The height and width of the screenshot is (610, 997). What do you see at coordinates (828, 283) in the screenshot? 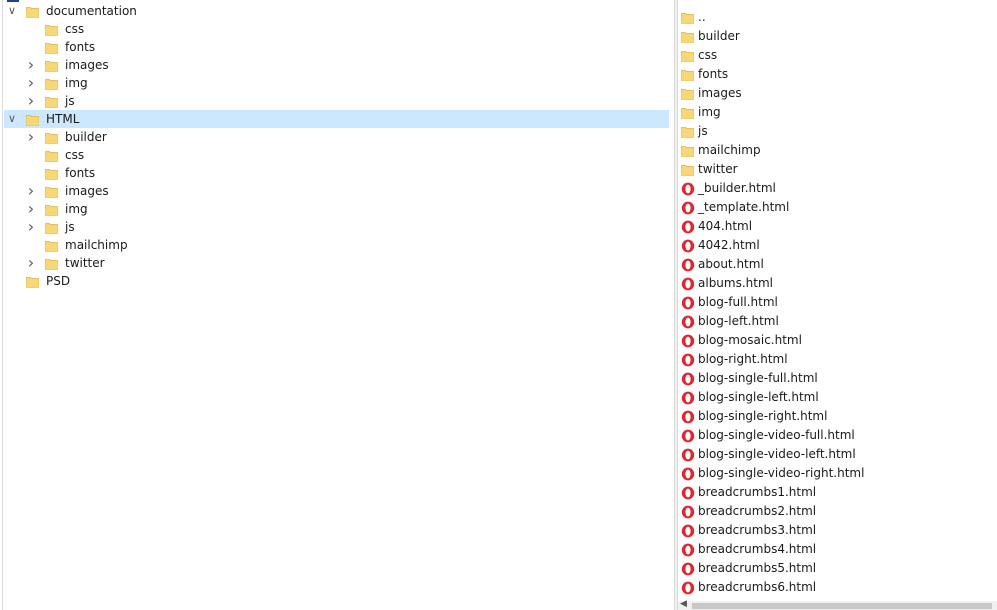
I see `file-list-item: albums.html` at bounding box center [828, 283].